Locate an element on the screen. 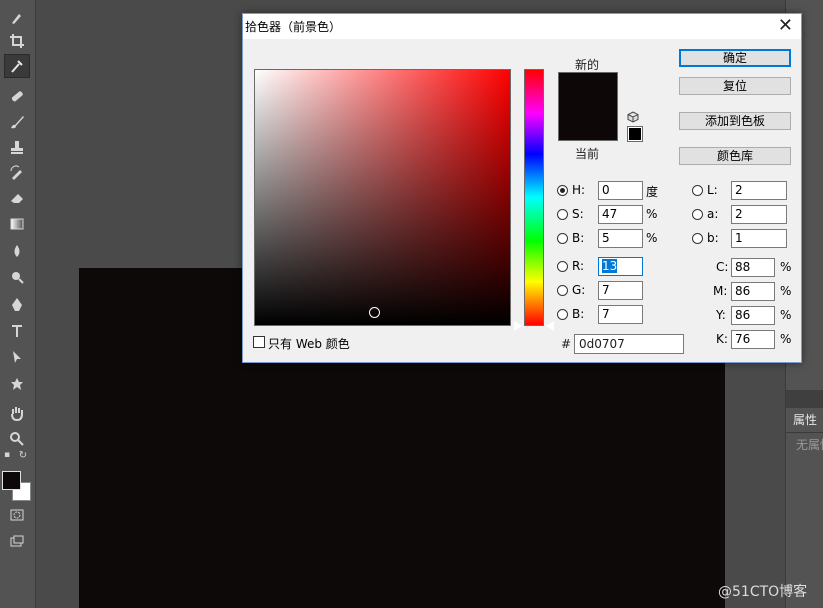  lab-l-radio is located at coordinates (697, 190).